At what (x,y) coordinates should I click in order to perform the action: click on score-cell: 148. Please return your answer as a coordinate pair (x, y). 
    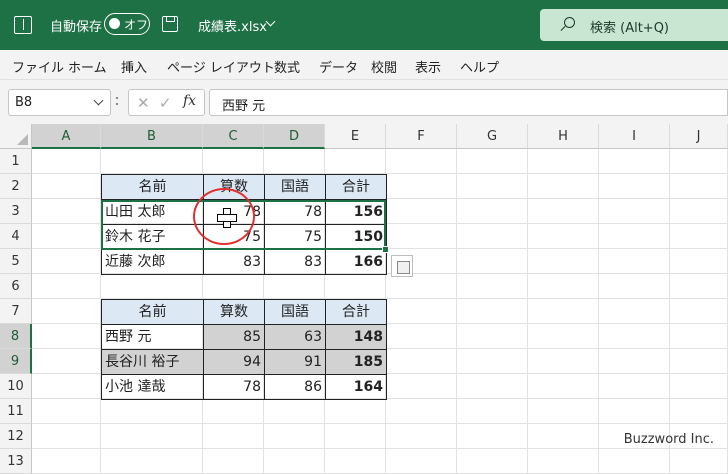
    Looking at the image, I should click on (356, 337).